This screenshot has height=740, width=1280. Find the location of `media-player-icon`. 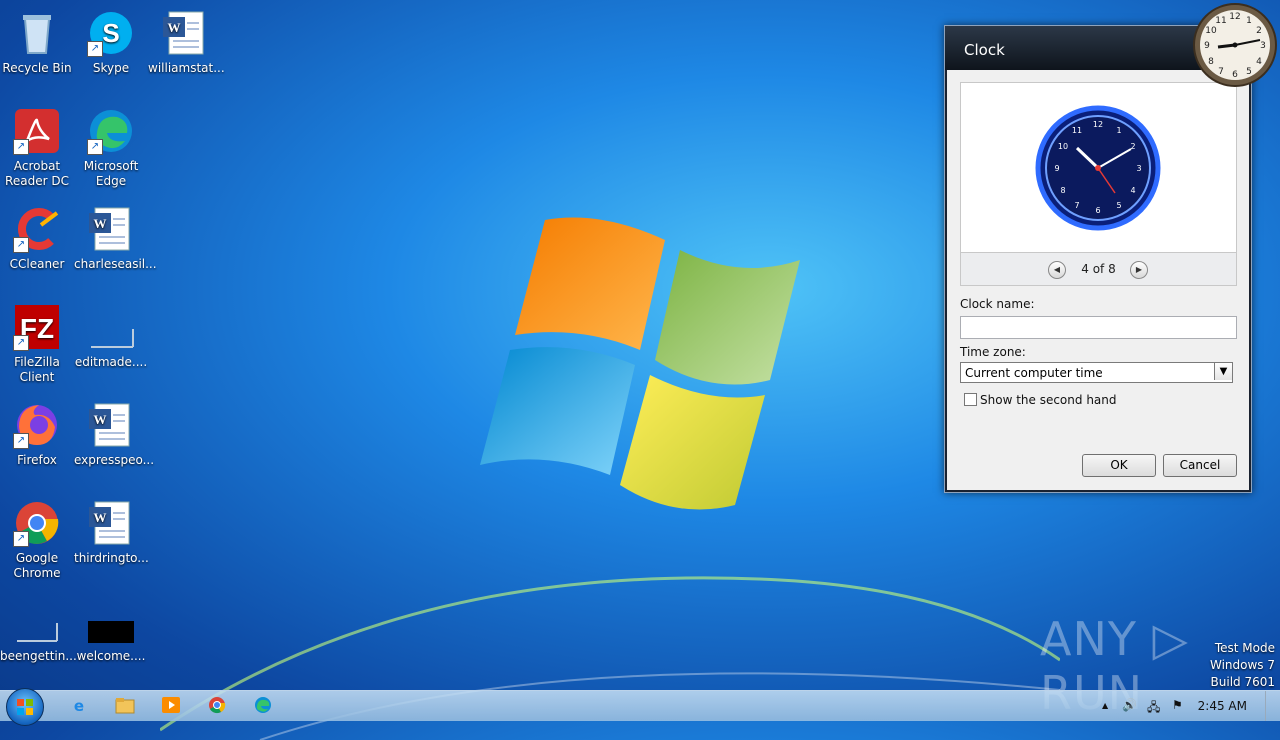

media-player-icon is located at coordinates (171, 706).